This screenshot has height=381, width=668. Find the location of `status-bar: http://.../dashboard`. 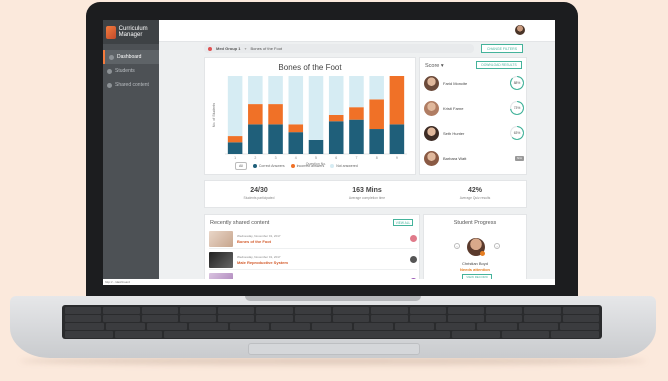

status-bar: http://.../dashboard is located at coordinates (329, 282).